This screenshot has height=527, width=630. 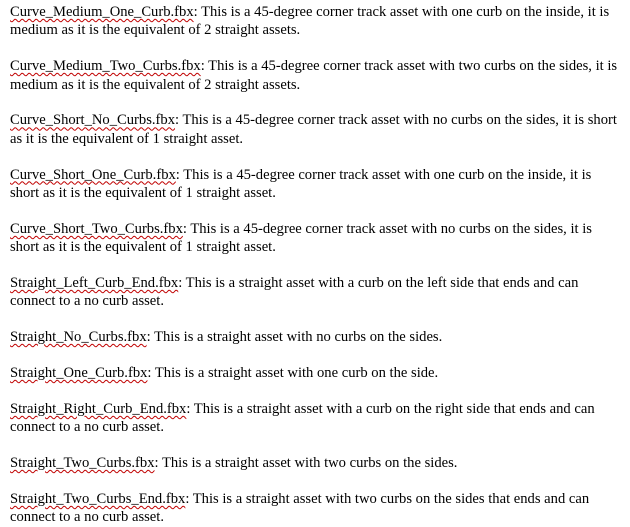 I want to click on asset-filename: Straight_Two_Curbs.fbx, so click(x=82, y=463).